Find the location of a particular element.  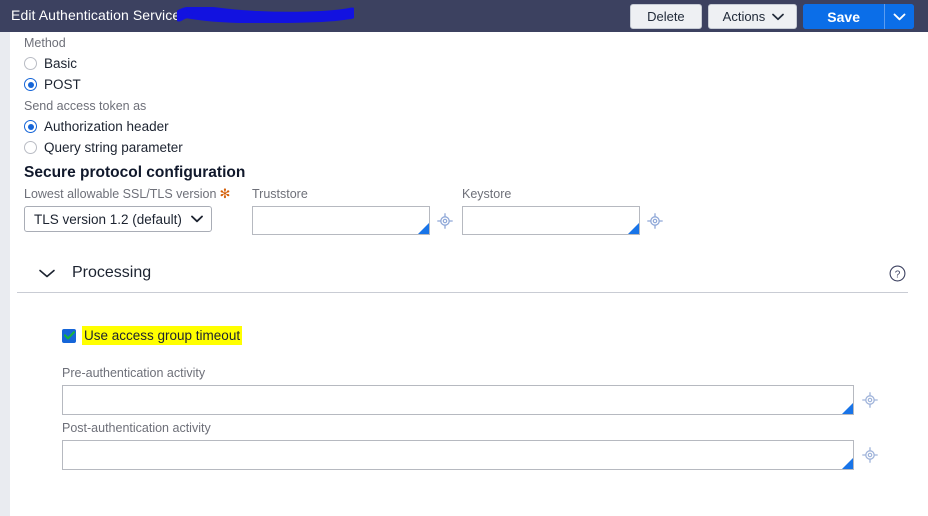

actions-menu-label: Actions is located at coordinates (744, 16).